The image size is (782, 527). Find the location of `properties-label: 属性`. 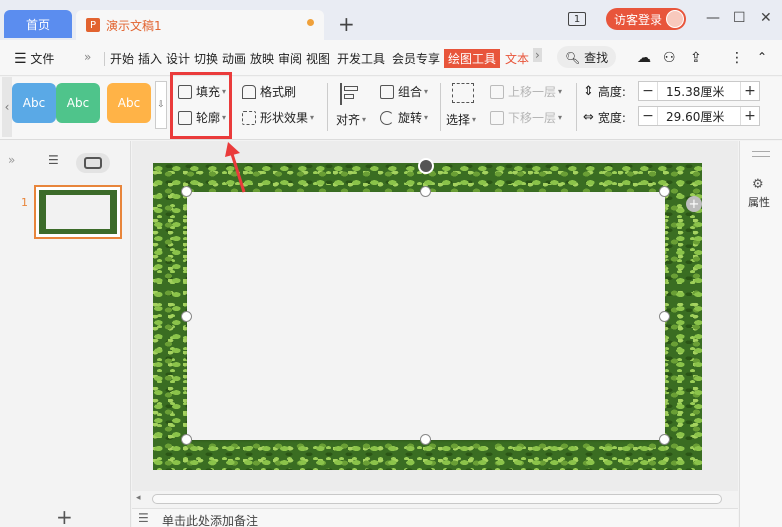

properties-label: 属性 is located at coordinates (759, 202).